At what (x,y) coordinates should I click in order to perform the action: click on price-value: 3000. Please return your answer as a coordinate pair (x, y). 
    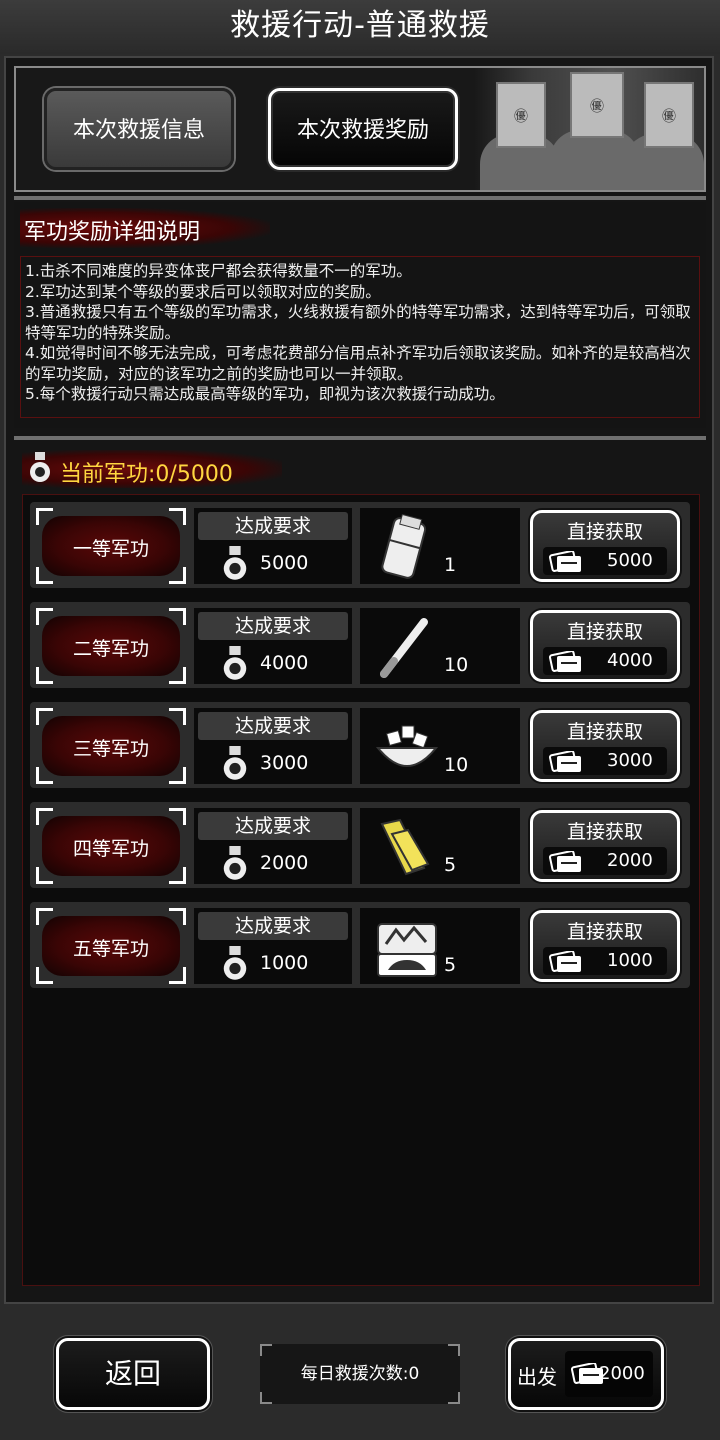
    Looking at the image, I should click on (630, 760).